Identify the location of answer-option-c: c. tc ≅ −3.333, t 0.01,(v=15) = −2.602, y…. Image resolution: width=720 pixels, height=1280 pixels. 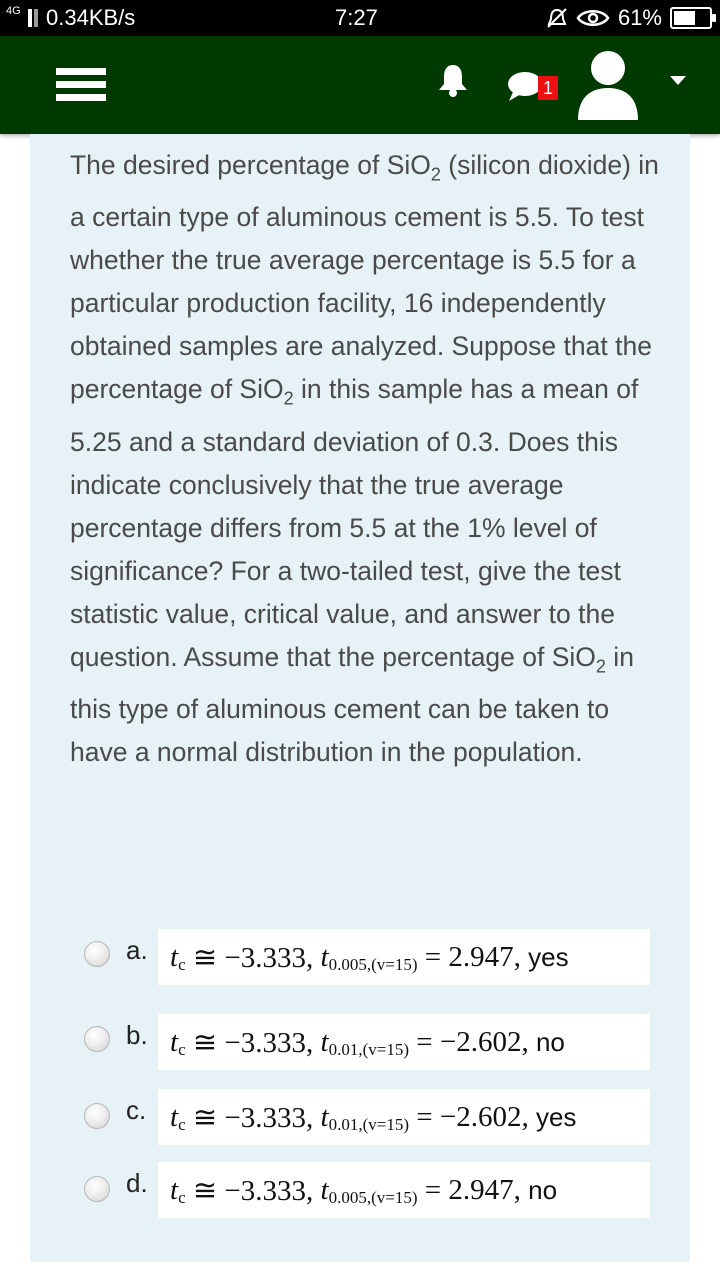
(369, 1117).